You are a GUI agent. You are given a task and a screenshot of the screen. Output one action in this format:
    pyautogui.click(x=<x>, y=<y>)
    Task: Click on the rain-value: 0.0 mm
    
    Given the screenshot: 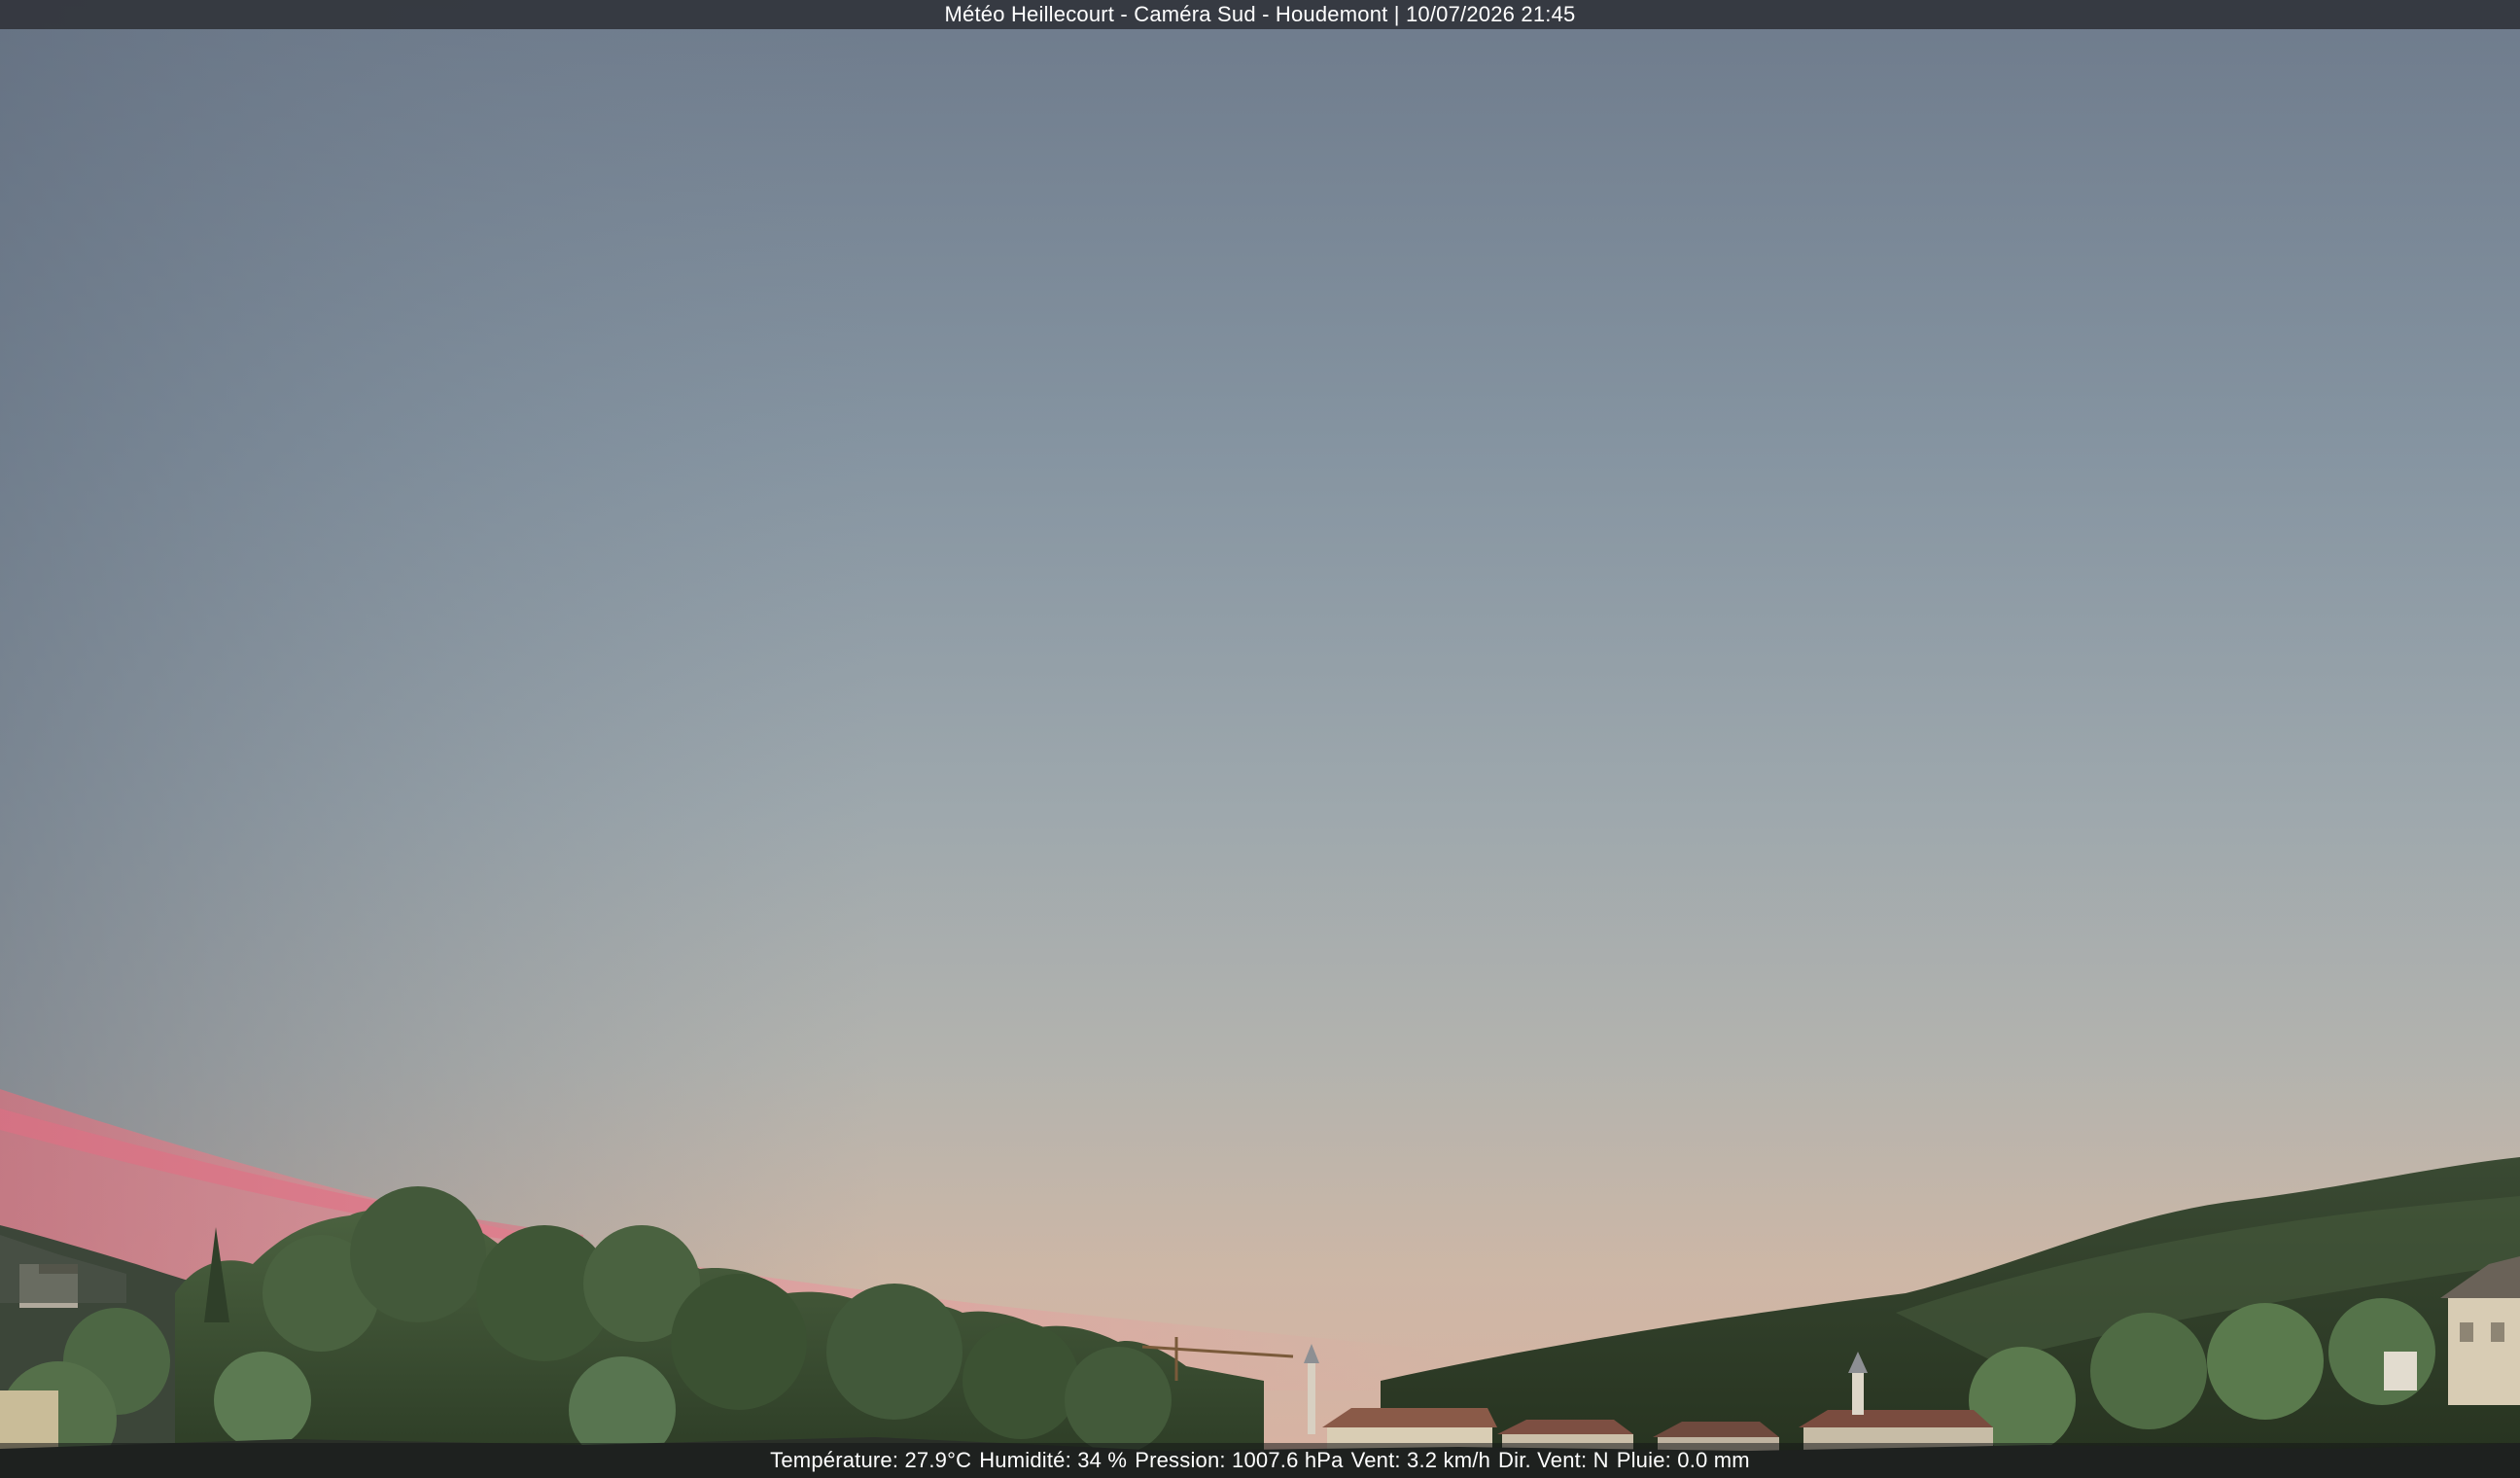 What is the action you would take?
    pyautogui.click(x=1713, y=1460)
    